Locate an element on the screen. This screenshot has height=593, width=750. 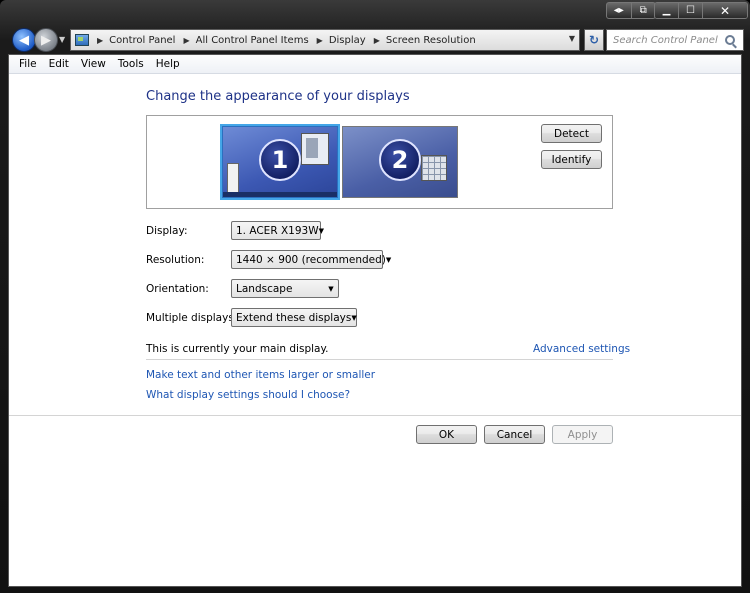
display-label: Display: is located at coordinates (167, 231).